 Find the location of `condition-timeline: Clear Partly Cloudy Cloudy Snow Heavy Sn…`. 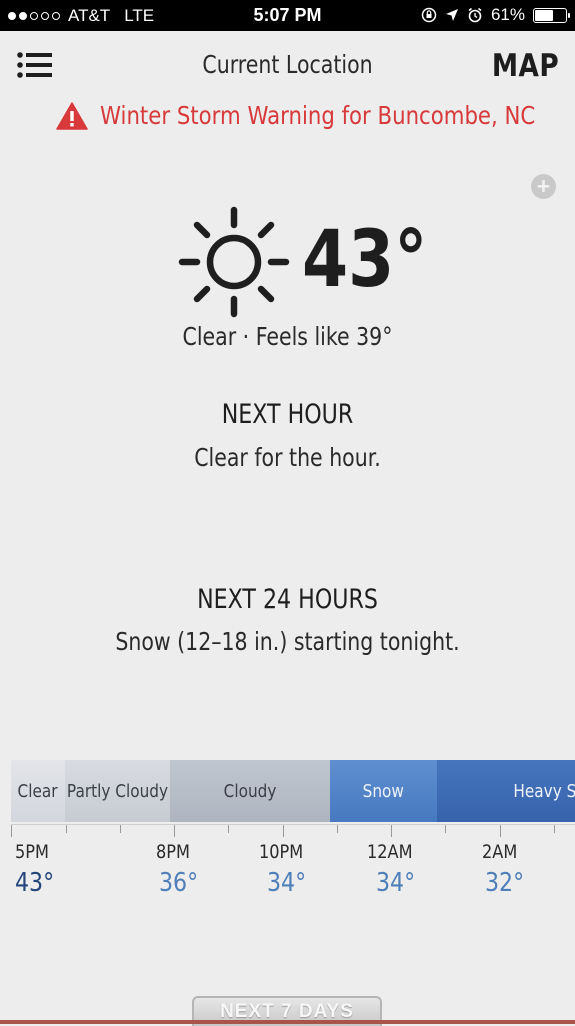

condition-timeline: Clear Partly Cloudy Cloudy Snow Heavy Sn… is located at coordinates (293, 791).